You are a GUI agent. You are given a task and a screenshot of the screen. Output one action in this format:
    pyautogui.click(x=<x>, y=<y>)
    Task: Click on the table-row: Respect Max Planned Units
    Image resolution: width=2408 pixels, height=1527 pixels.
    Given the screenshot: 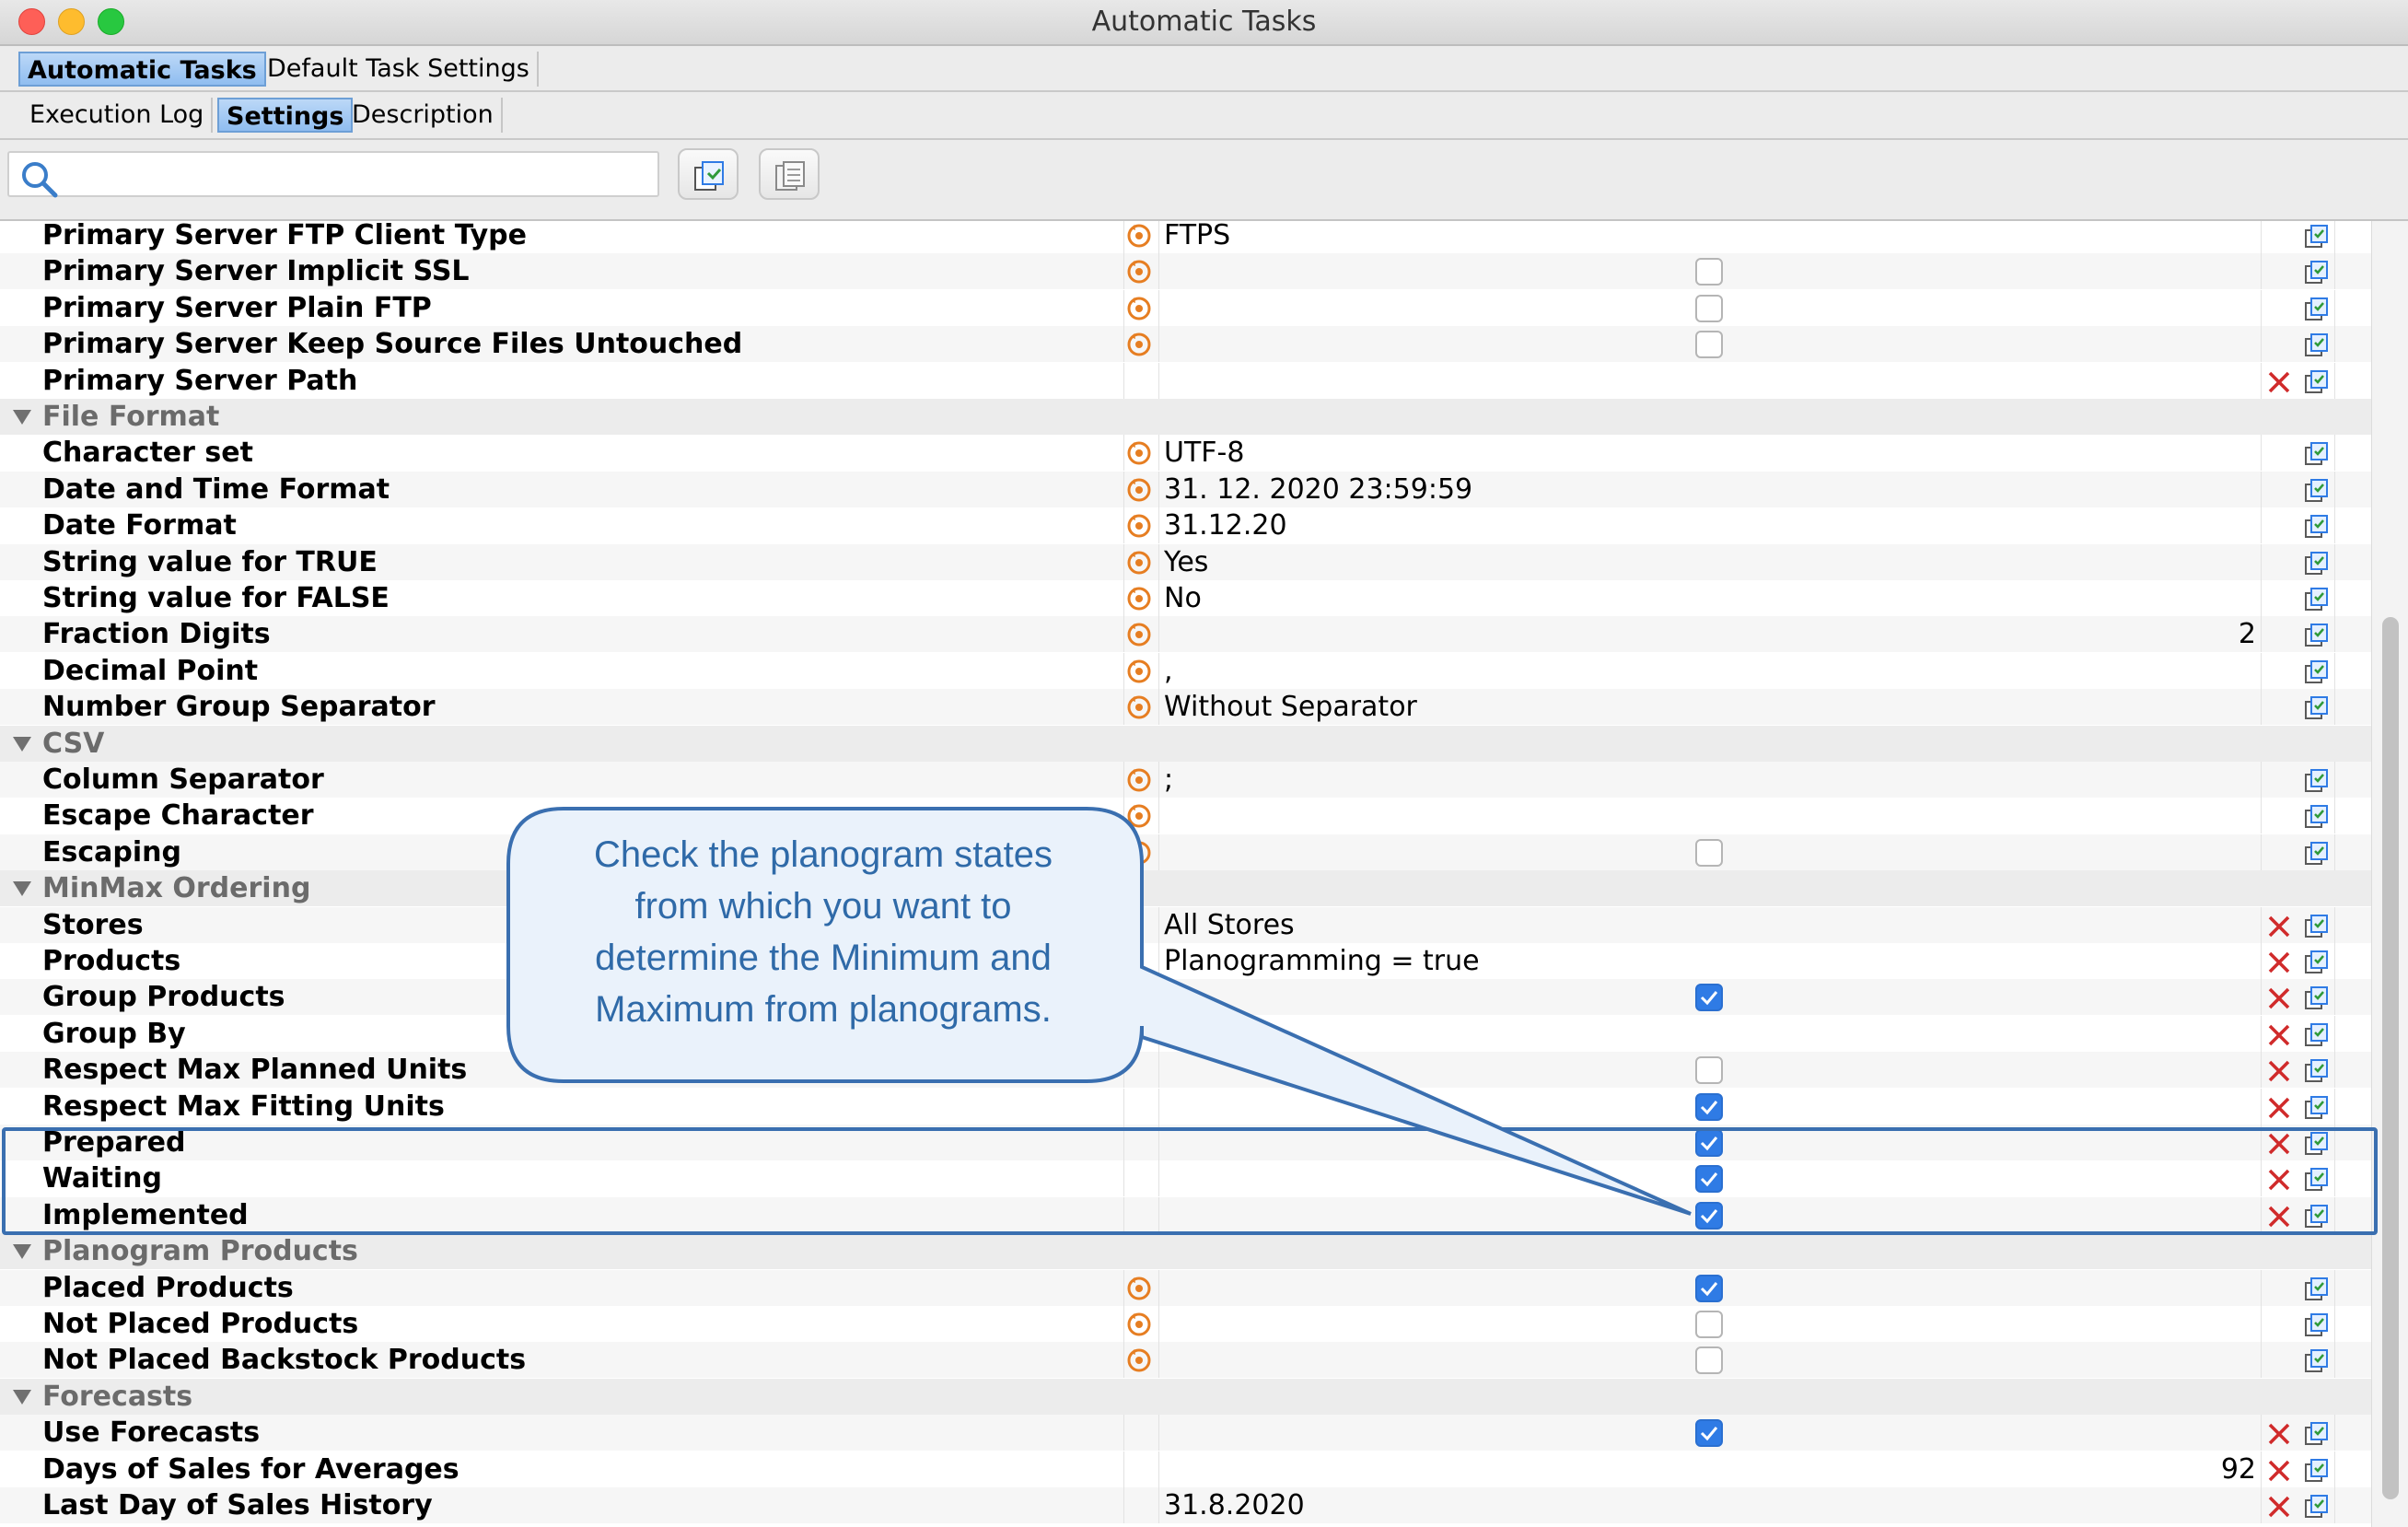 What is the action you would take?
    pyautogui.click(x=1185, y=1070)
    